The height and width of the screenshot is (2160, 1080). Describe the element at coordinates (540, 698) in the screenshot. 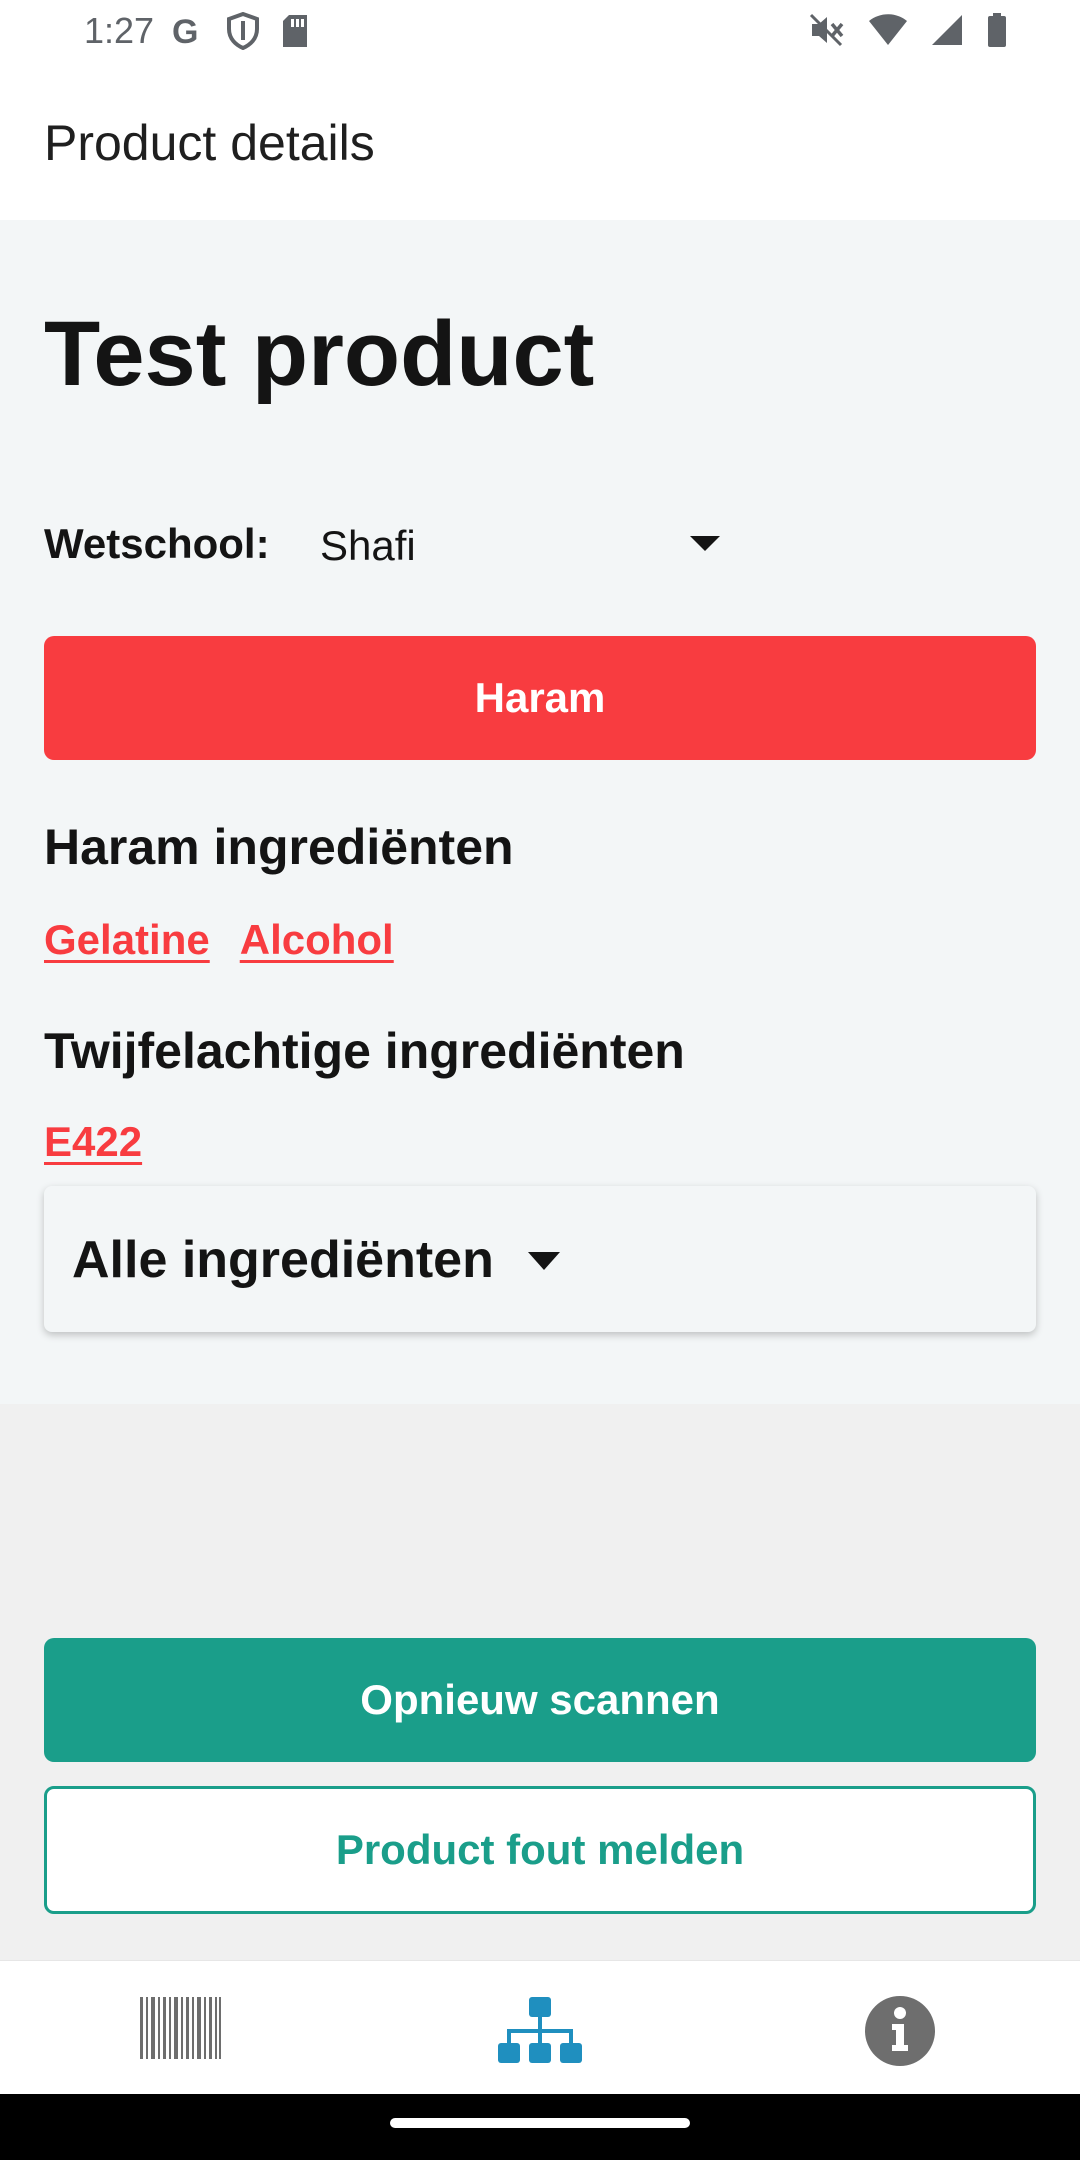

I see `verdict-badge: Haram` at that location.